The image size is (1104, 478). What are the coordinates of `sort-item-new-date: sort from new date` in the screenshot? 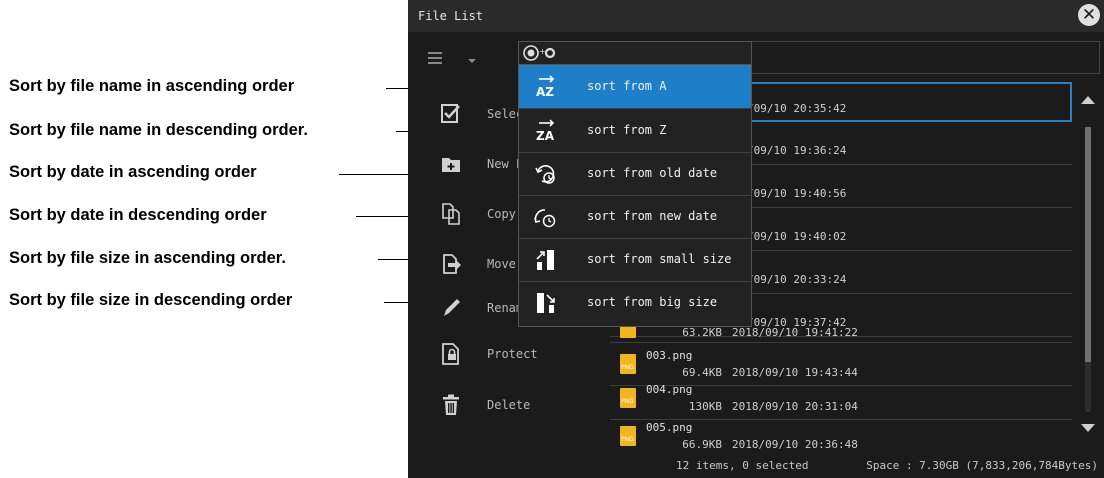 It's located at (635, 217).